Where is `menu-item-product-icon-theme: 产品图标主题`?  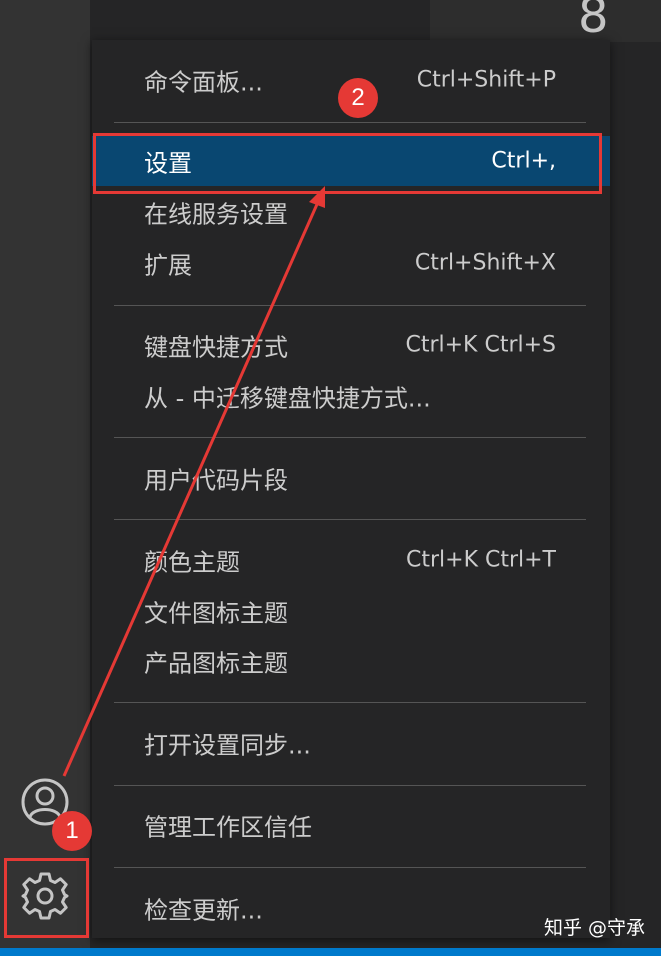 menu-item-product-icon-theme: 产品图标主题 is located at coordinates (351, 661).